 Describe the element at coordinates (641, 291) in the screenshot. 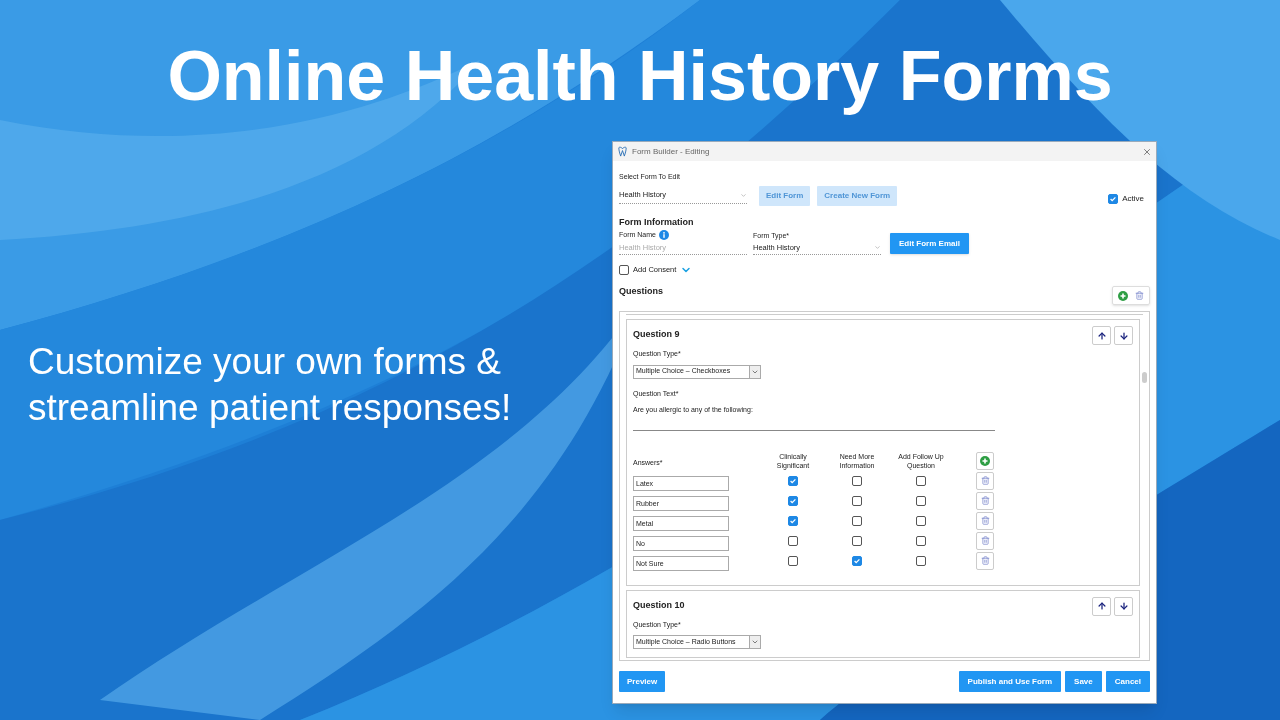

I see `section-heading: Questions` at that location.